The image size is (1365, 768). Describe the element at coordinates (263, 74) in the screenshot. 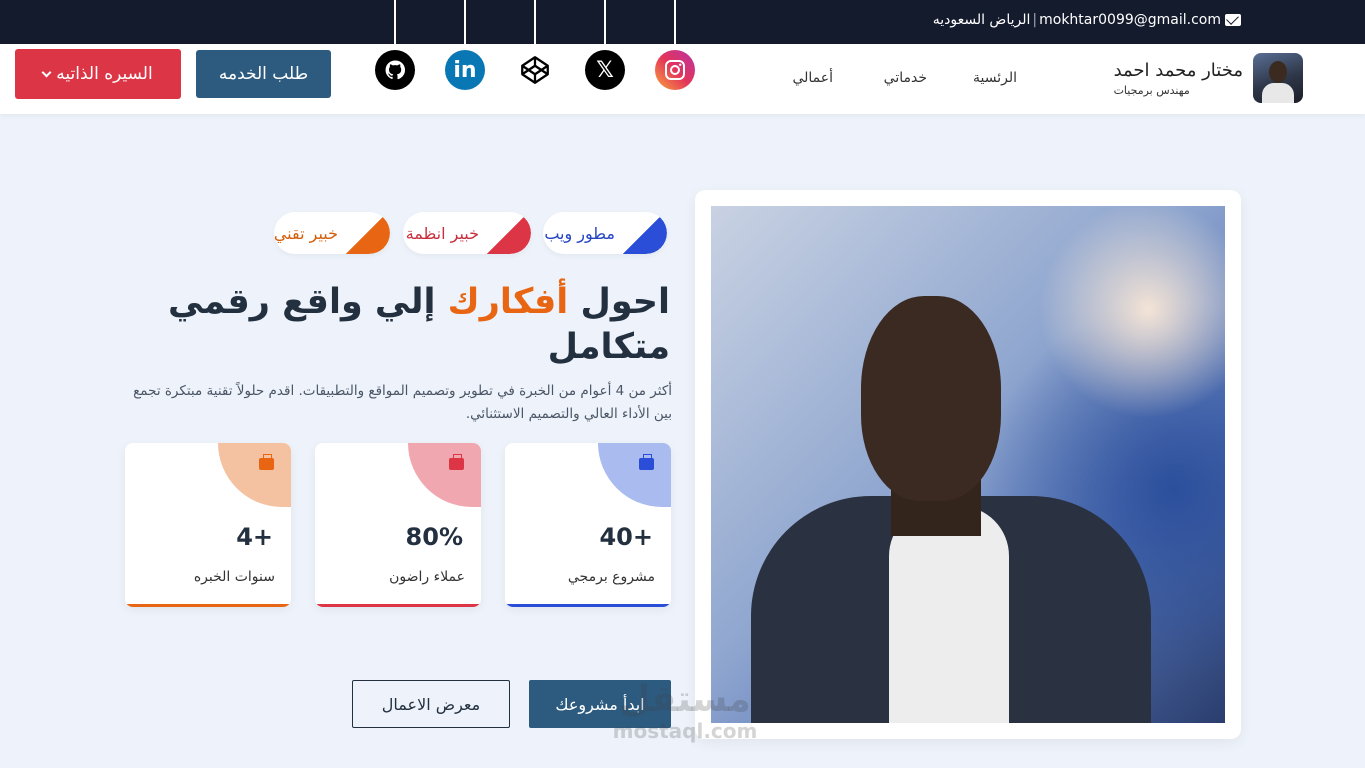

I see `request-service-button: طلب الخدمه` at that location.